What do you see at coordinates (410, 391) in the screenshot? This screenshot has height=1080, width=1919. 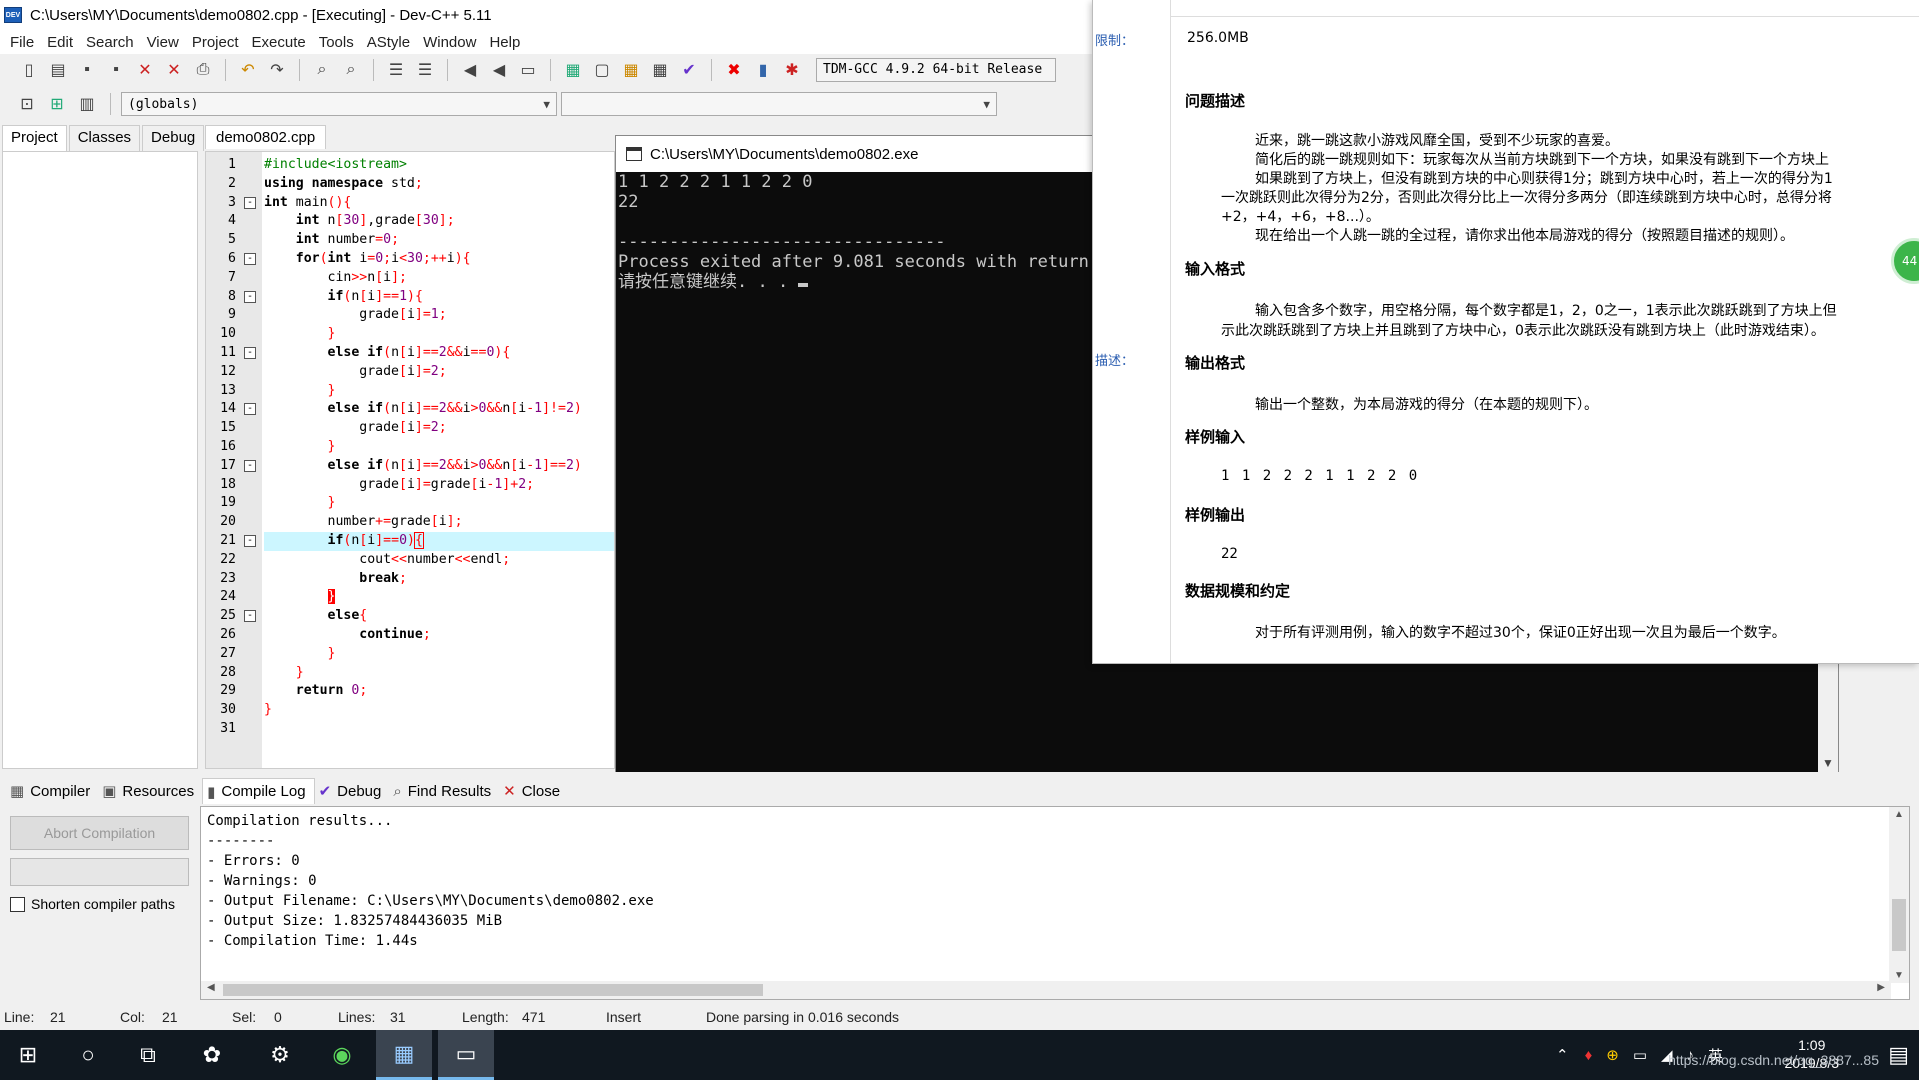 I see `code-line: 13 }` at bounding box center [410, 391].